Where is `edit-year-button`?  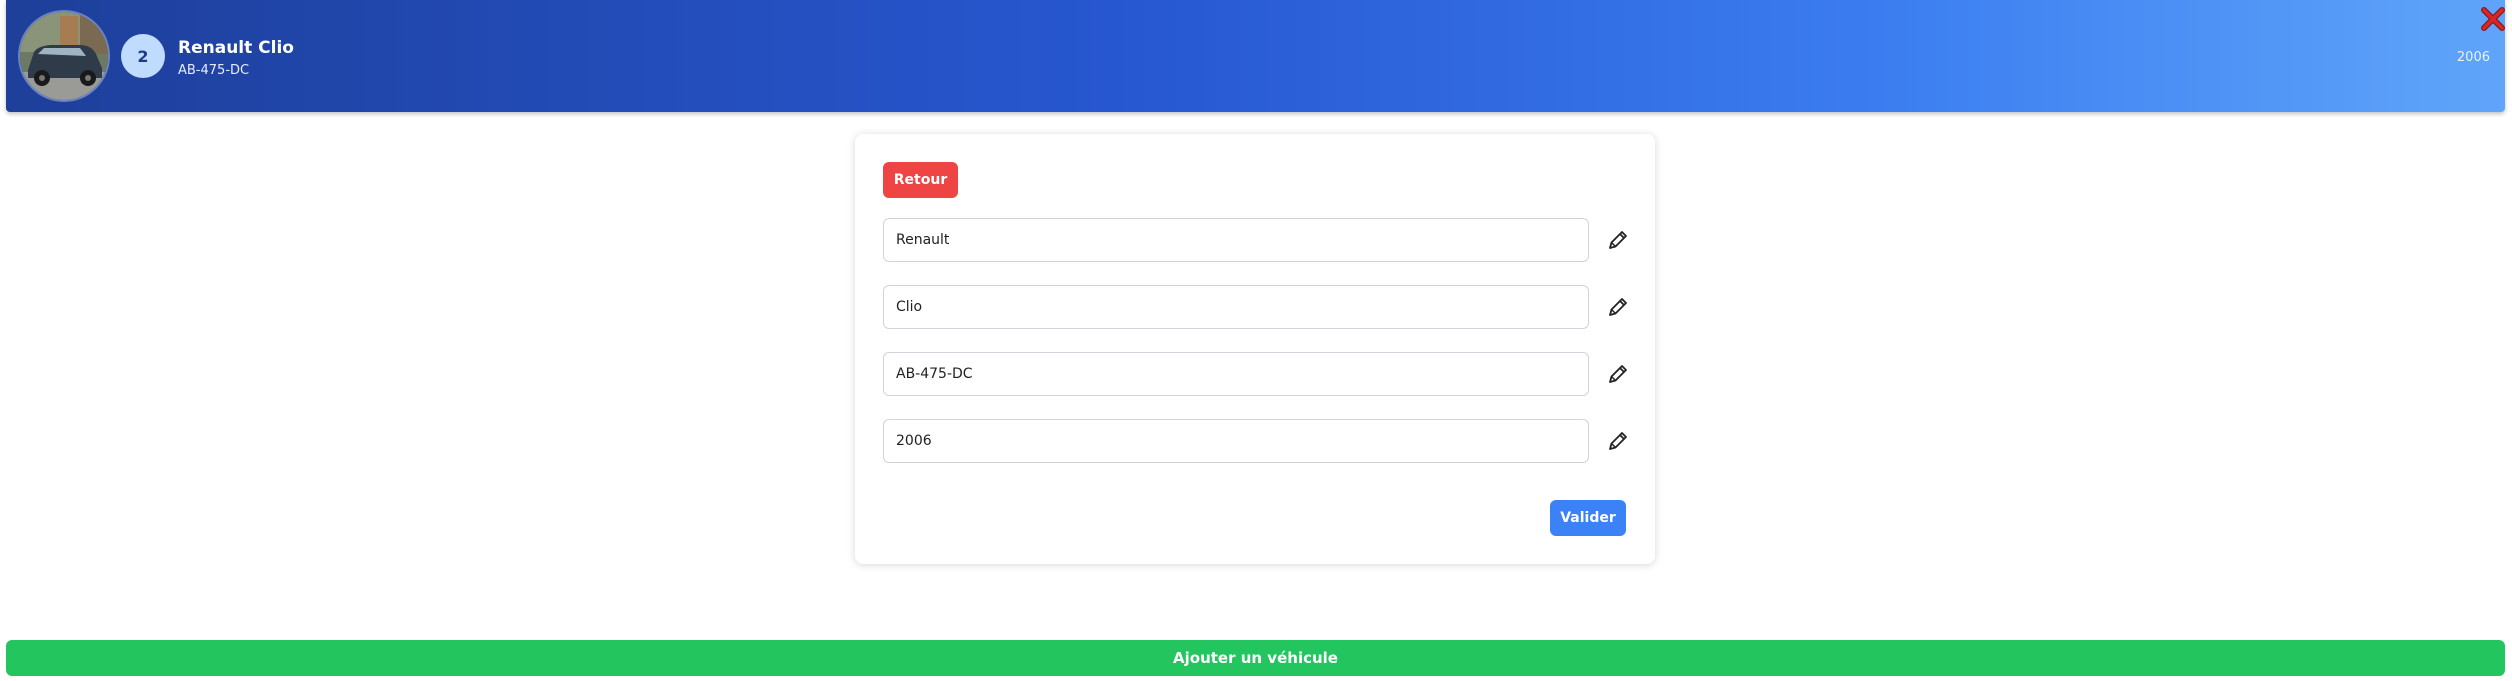 edit-year-button is located at coordinates (1618, 441).